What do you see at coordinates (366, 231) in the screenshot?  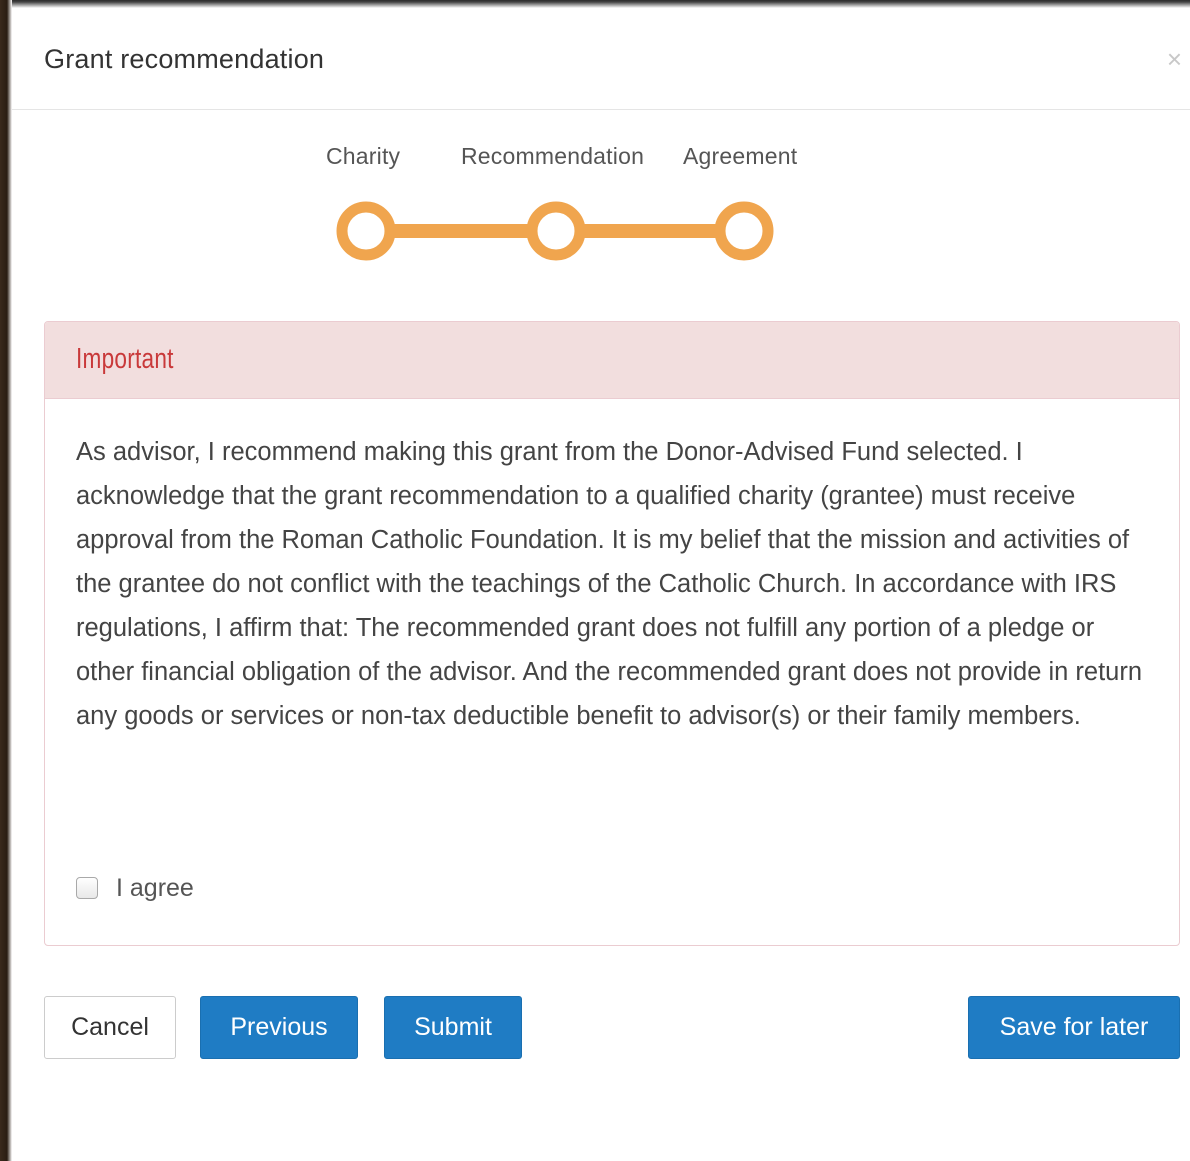 I see `step-node-charity` at bounding box center [366, 231].